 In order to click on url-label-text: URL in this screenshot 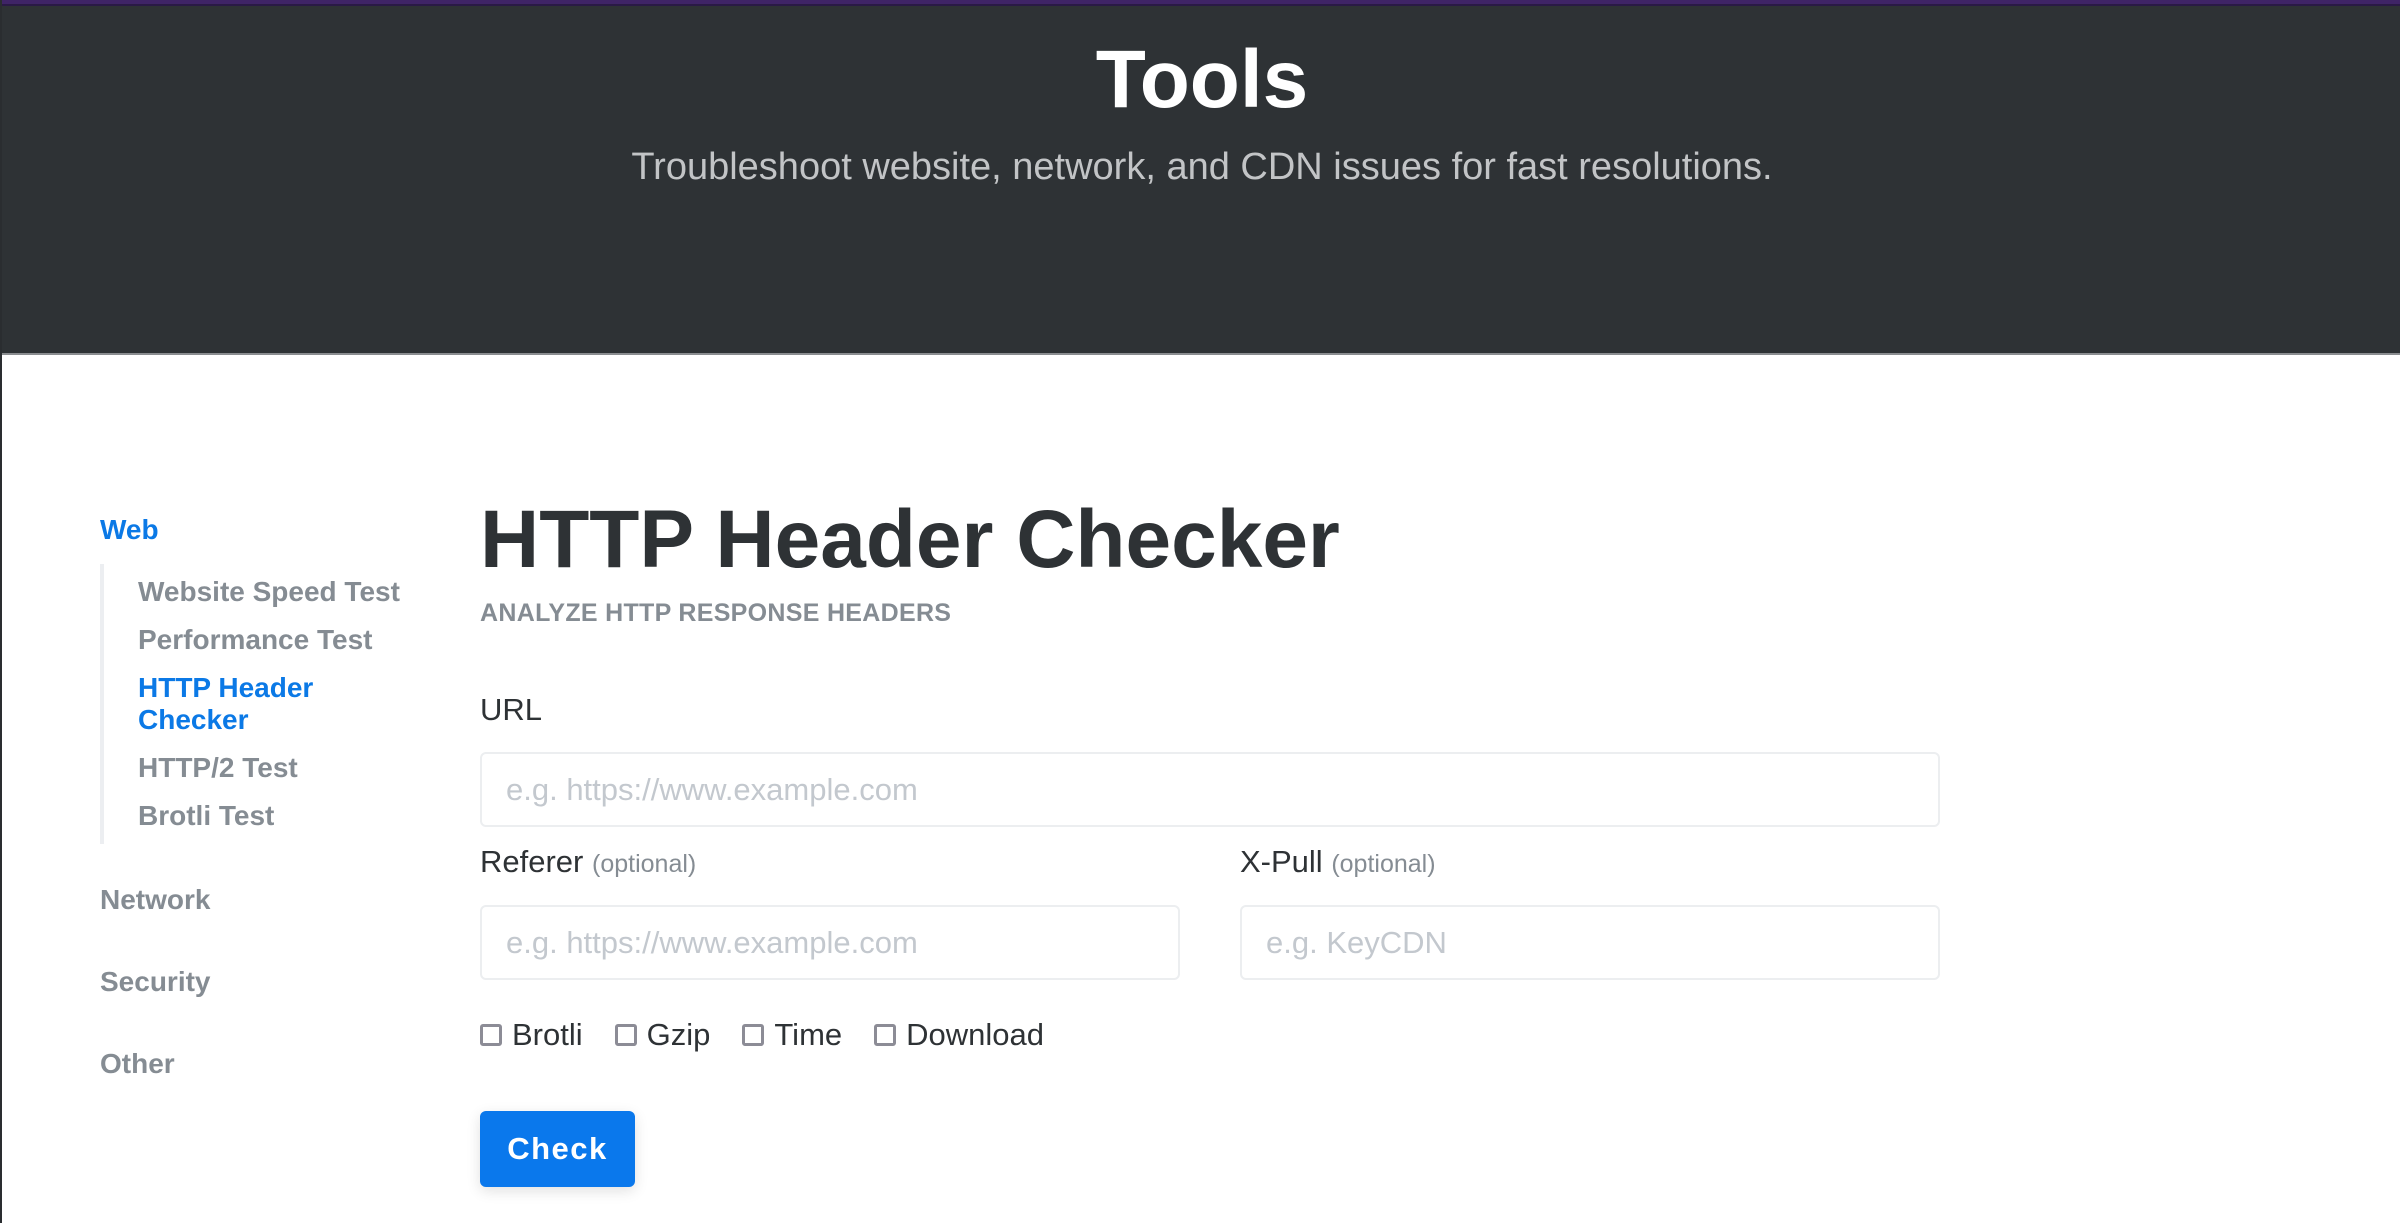, I will do `click(511, 709)`.